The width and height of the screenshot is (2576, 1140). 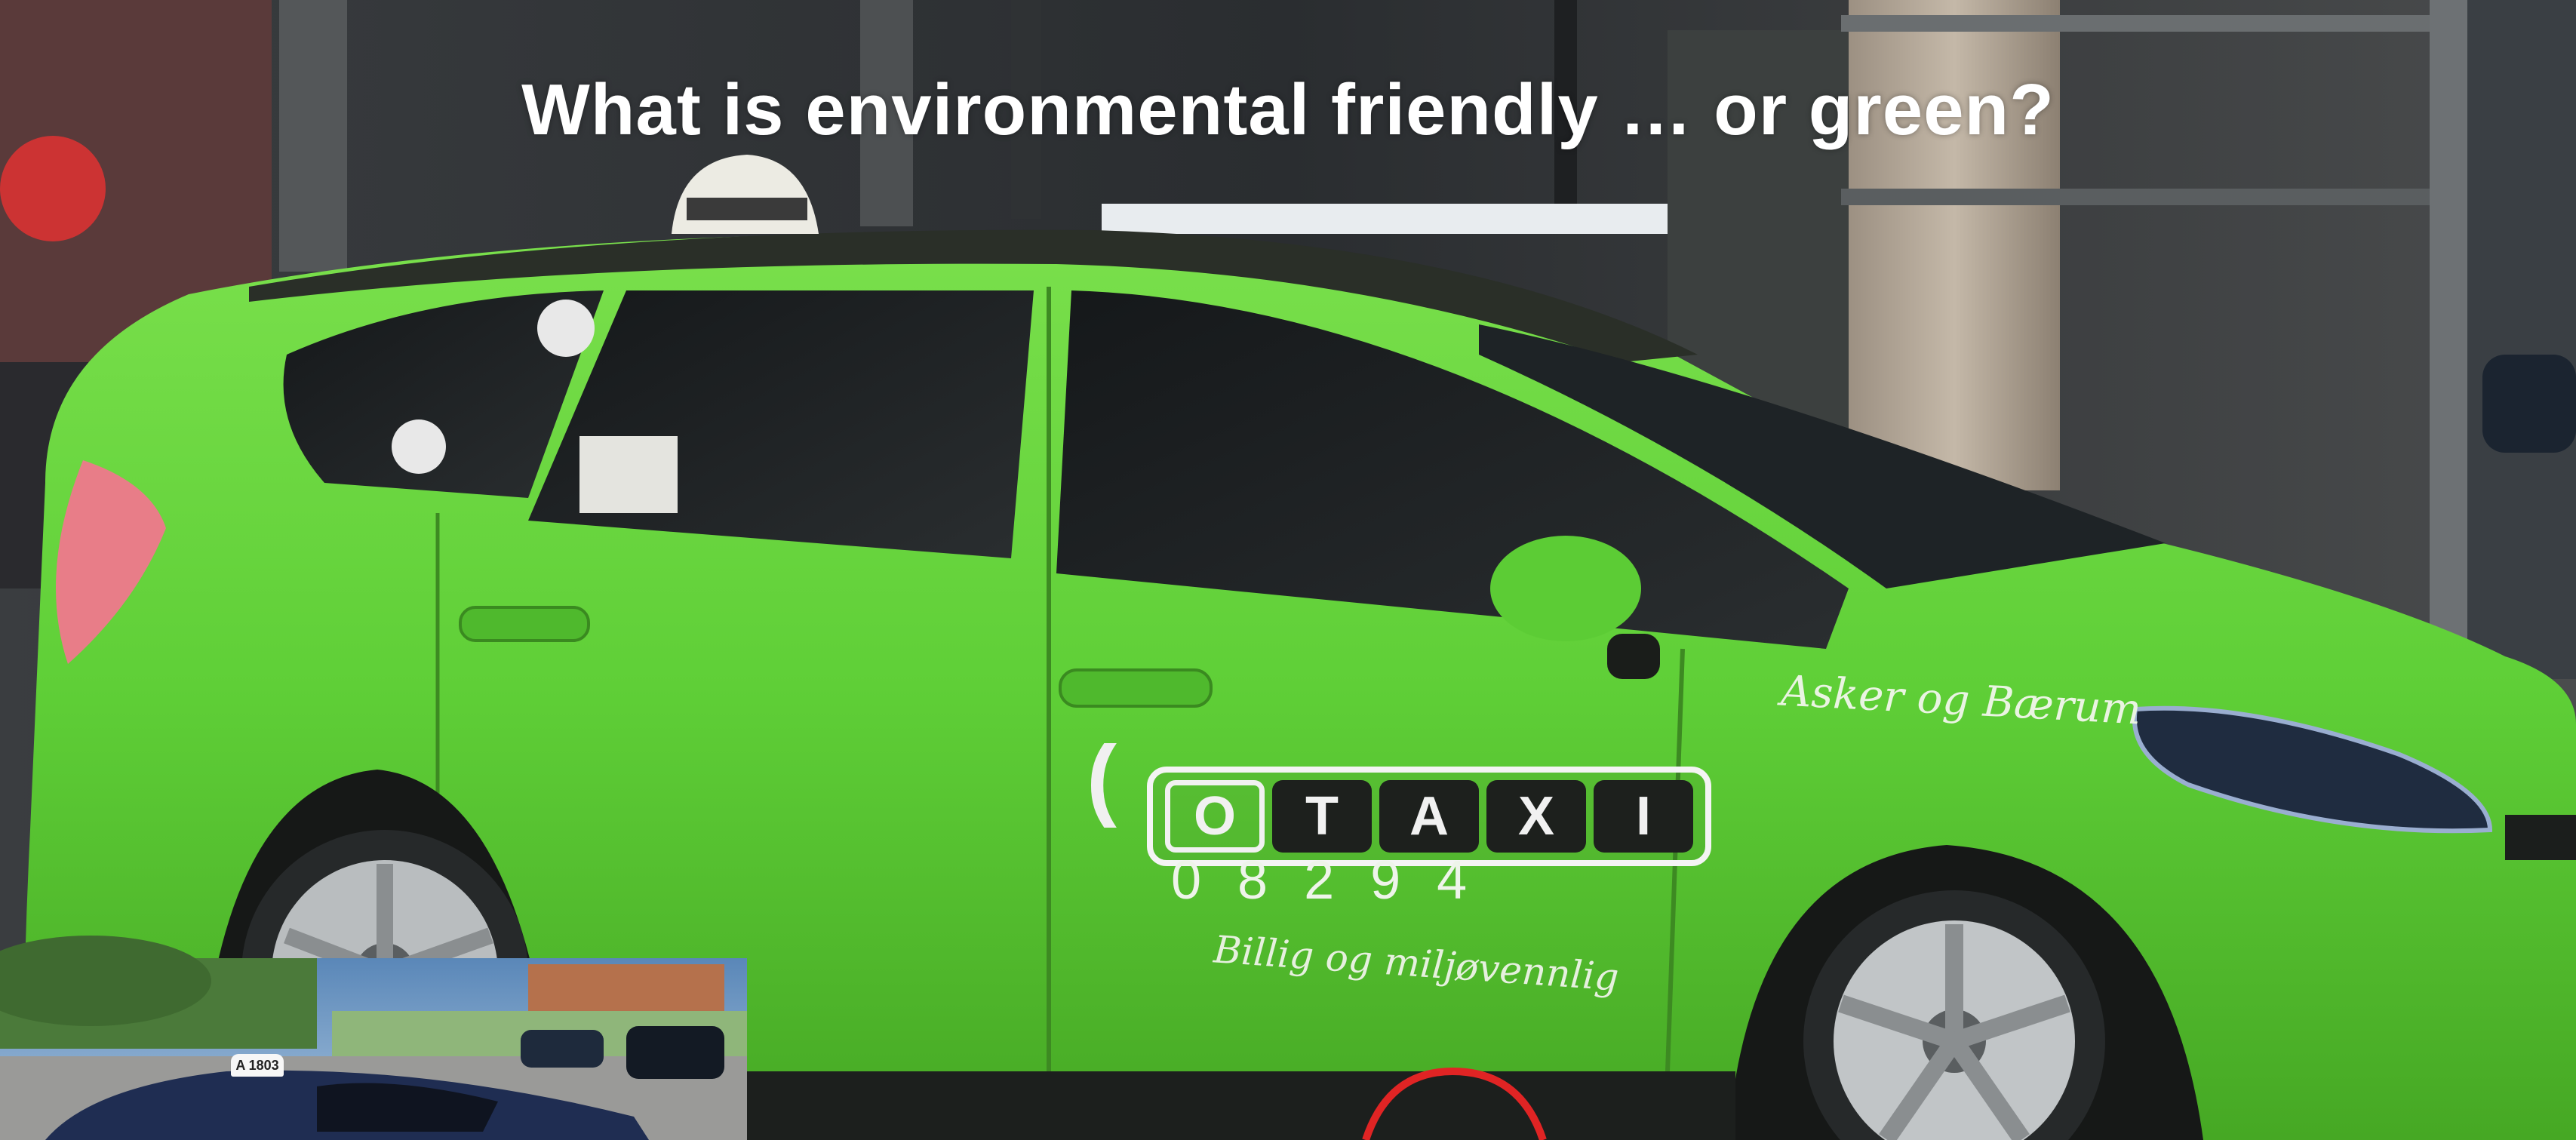 I want to click on ceiling-light, so click(x=1388, y=219).